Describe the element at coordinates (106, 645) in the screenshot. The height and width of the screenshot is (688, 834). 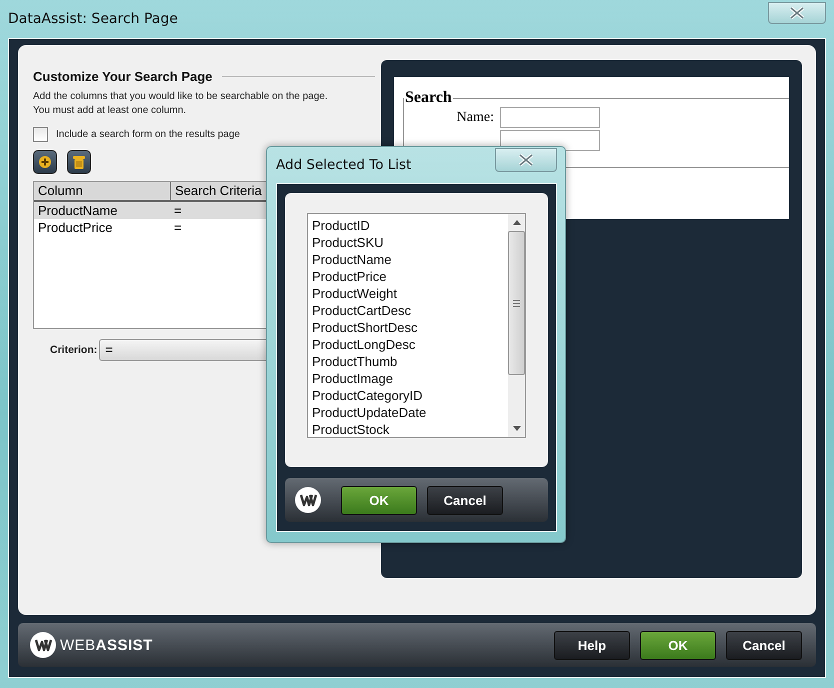
I see `brand-logo-text: WEBASSIST` at that location.